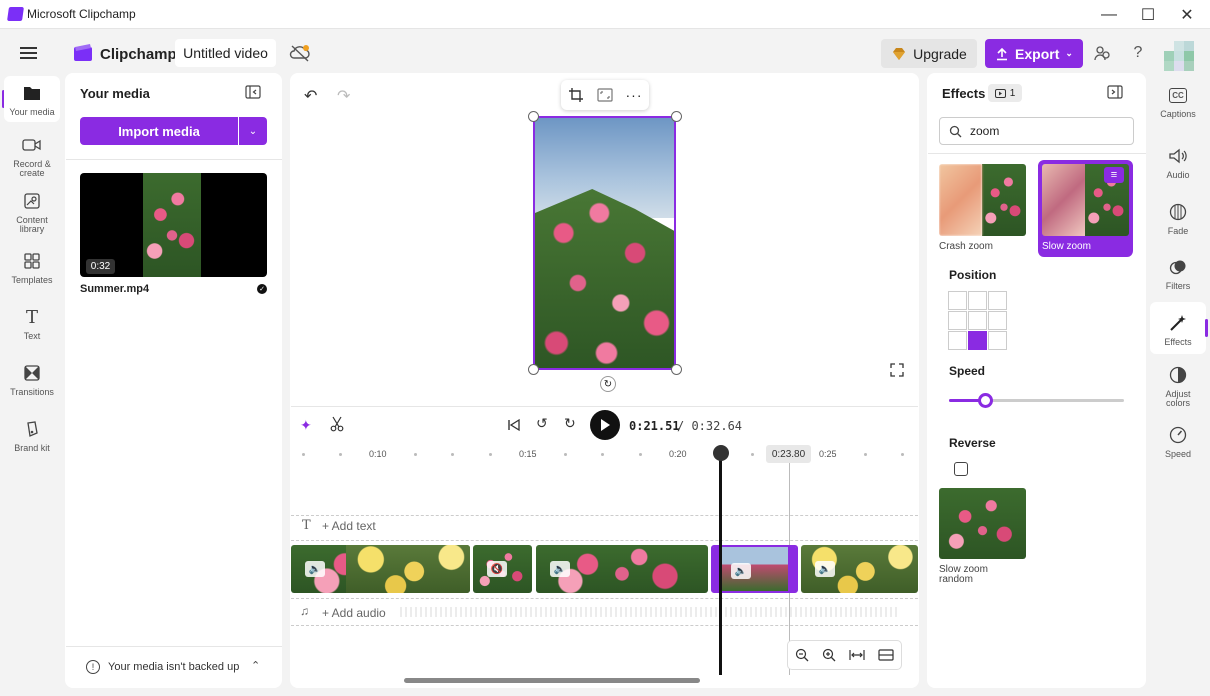 This screenshot has width=1210, height=696. I want to click on resize-handle-top-right, so click(676, 116).